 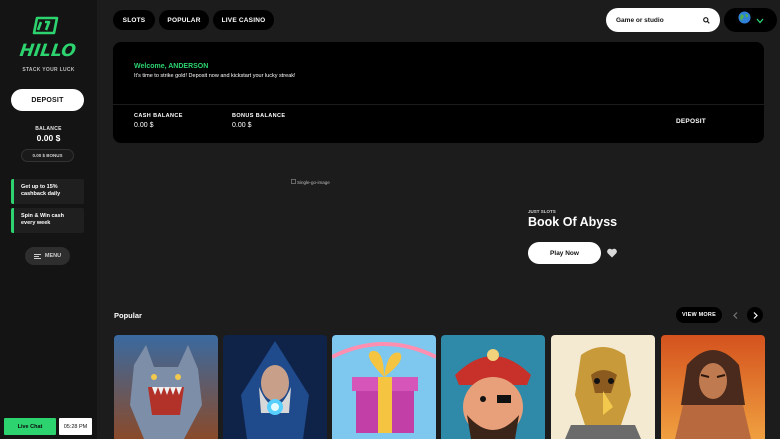 What do you see at coordinates (47, 155) in the screenshot?
I see `bonus-badge: 0.00 $ BONUS` at bounding box center [47, 155].